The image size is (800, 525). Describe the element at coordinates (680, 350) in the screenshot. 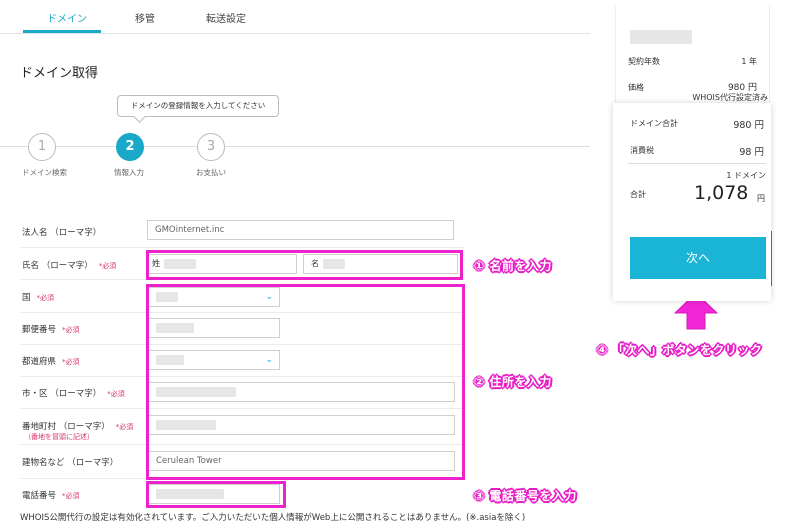

I see `annotation-next: ④ 「次へ」ボタンをクリック` at that location.